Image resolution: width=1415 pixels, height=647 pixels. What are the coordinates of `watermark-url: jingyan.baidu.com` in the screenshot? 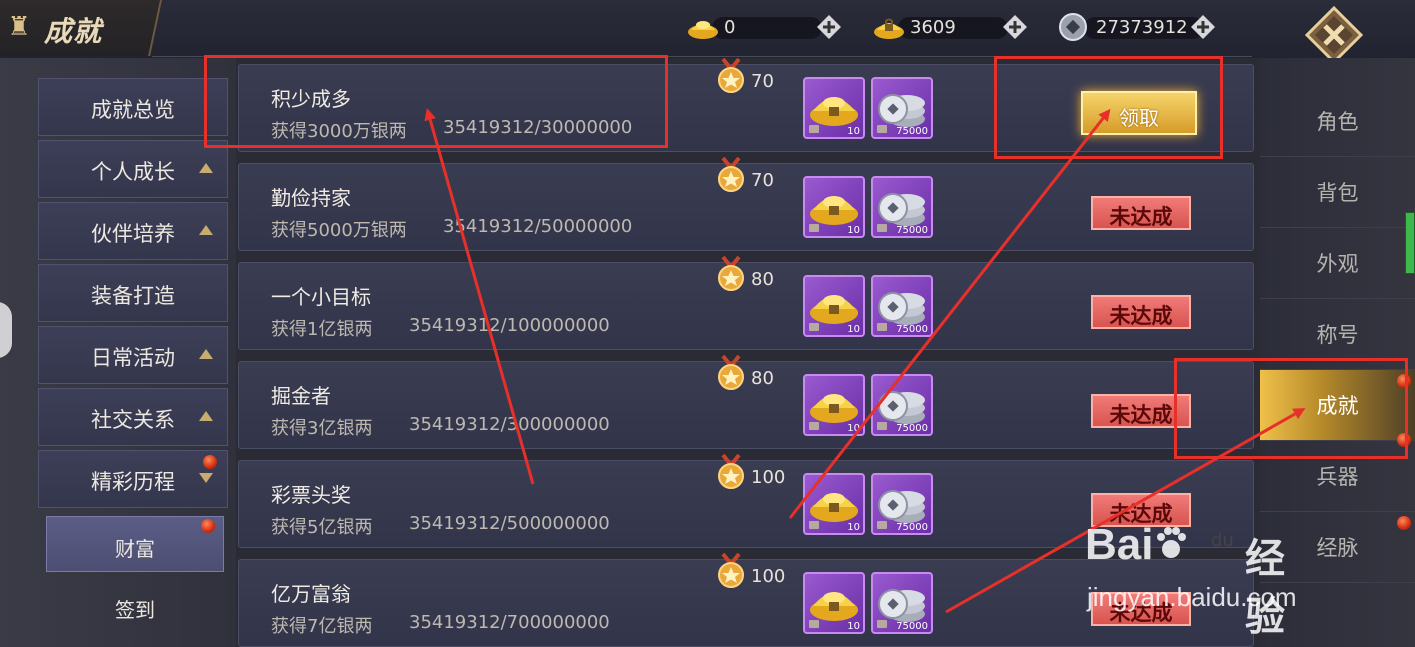 It's located at (1192, 597).